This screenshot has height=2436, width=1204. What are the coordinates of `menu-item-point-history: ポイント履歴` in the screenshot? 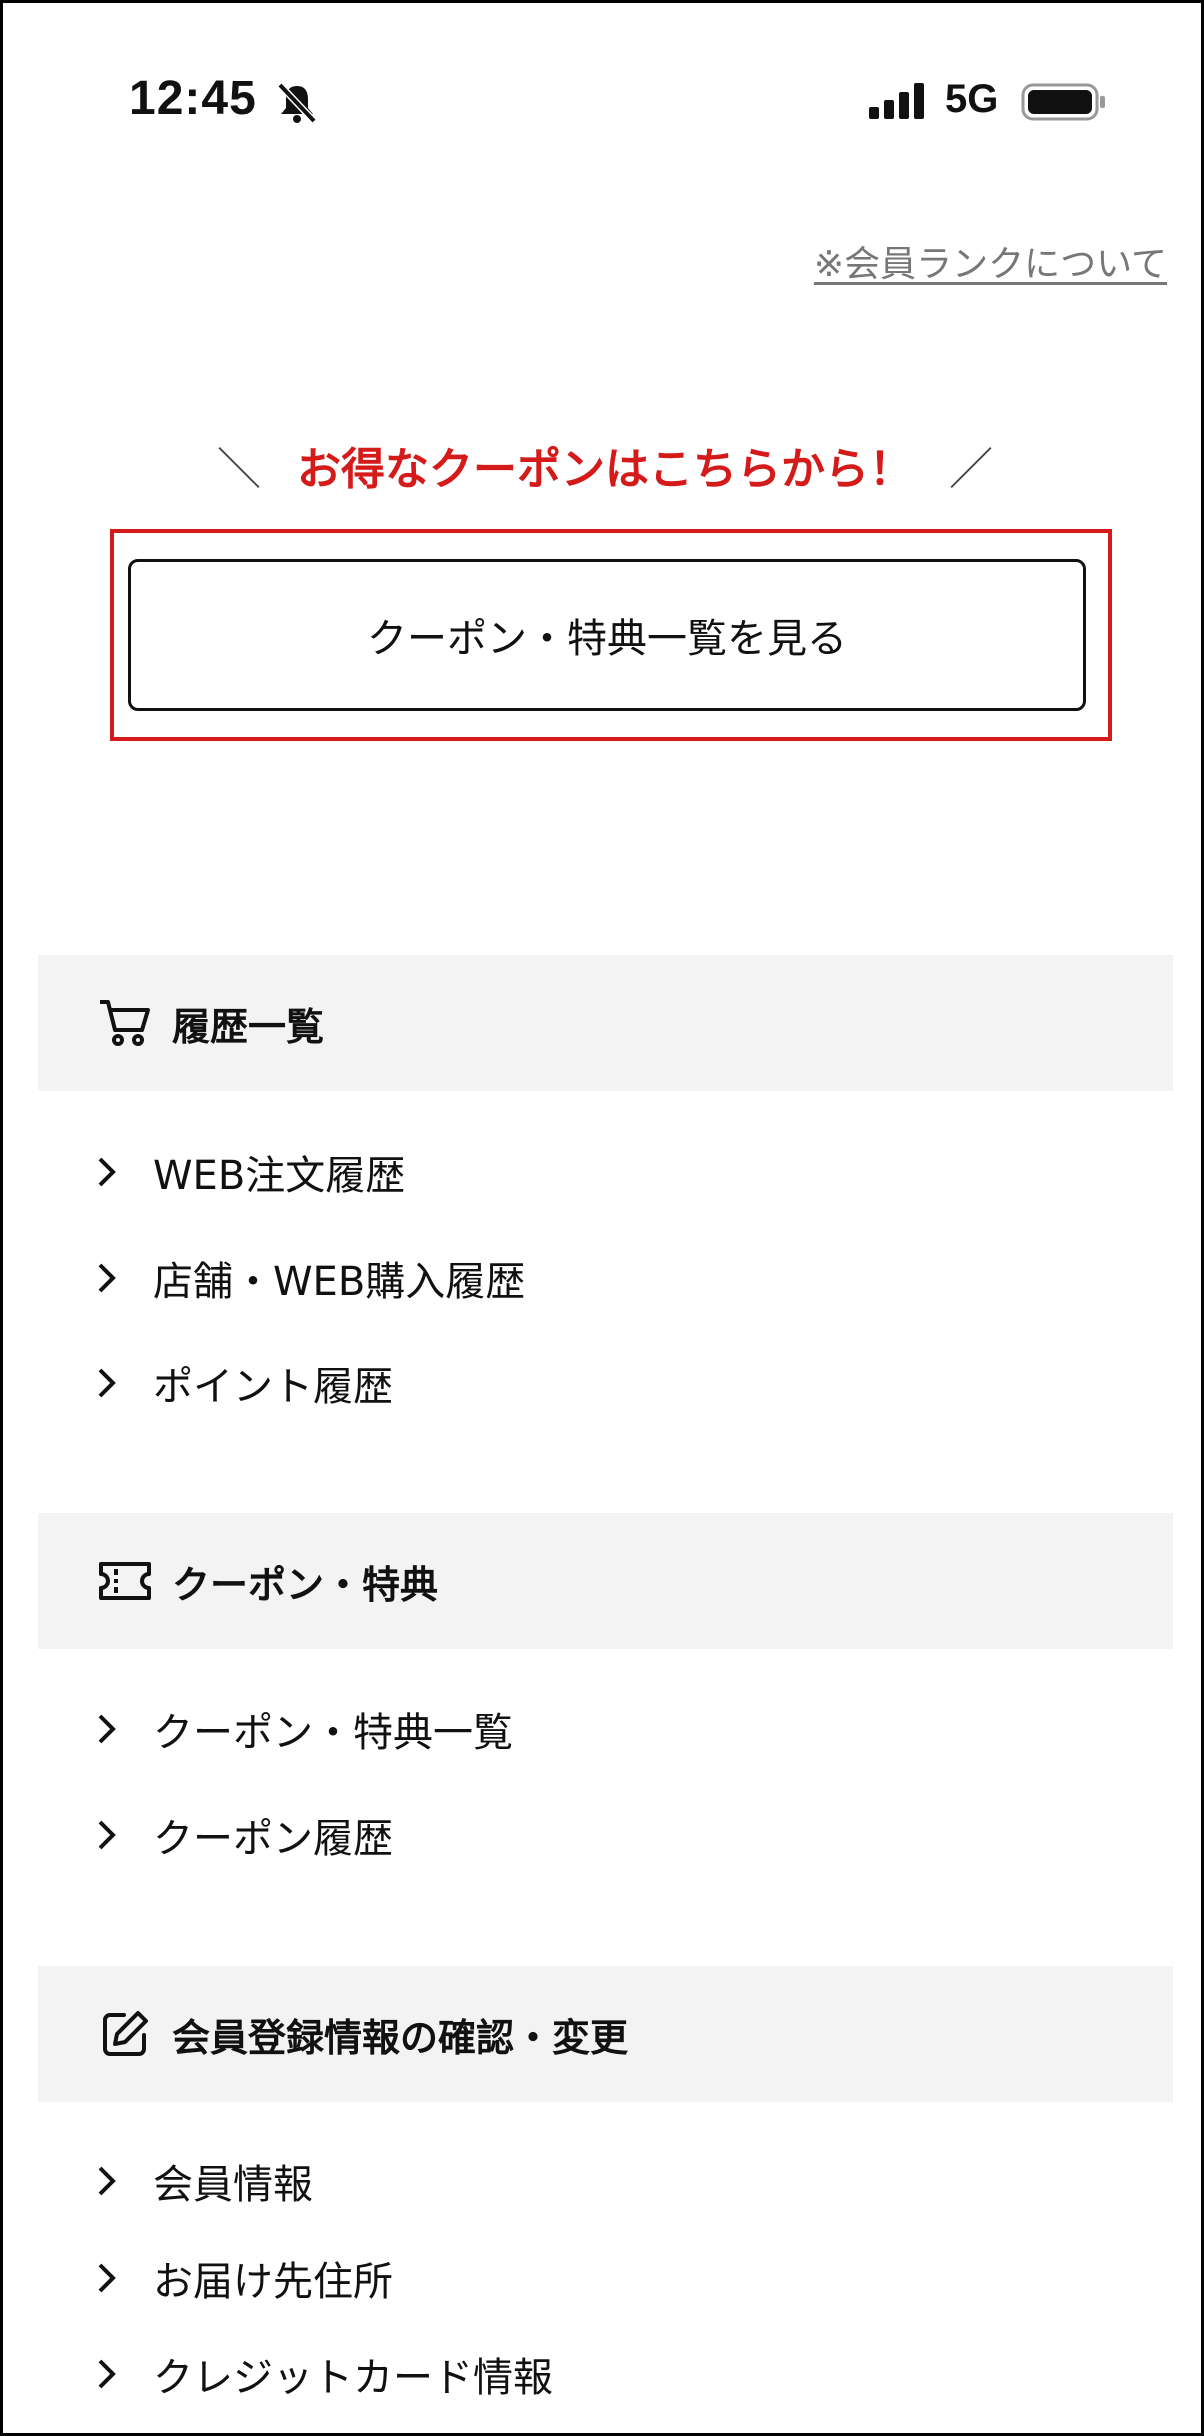 It's located at (244, 1383).